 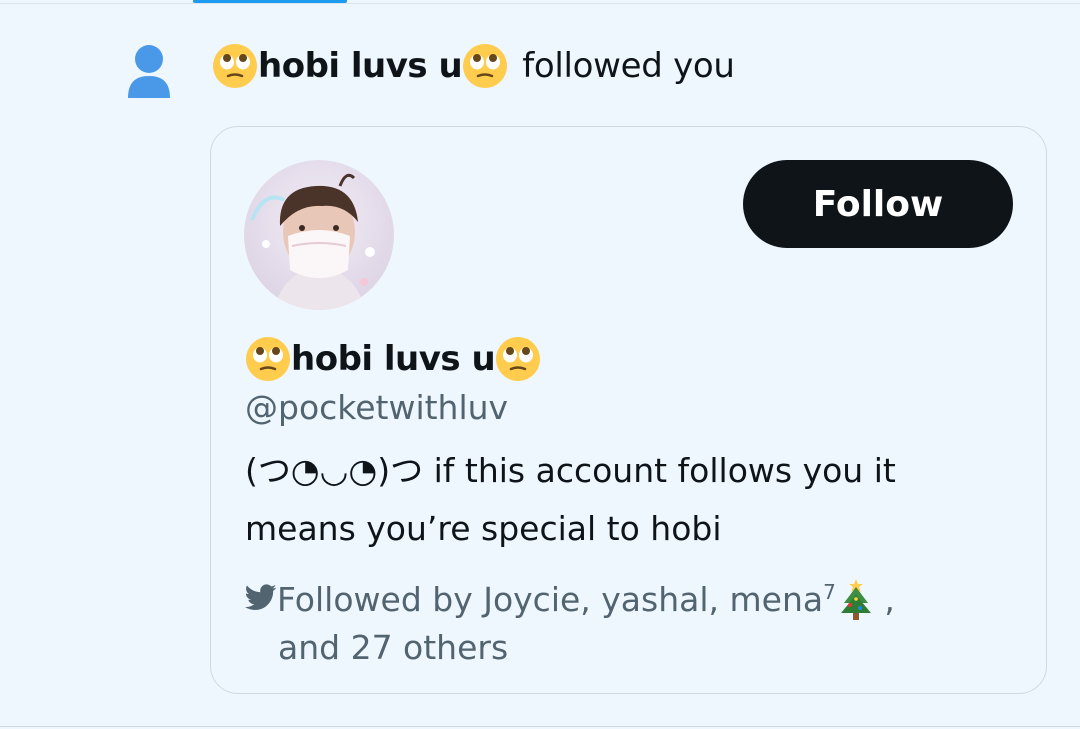 What do you see at coordinates (319, 235) in the screenshot?
I see `avatar` at bounding box center [319, 235].